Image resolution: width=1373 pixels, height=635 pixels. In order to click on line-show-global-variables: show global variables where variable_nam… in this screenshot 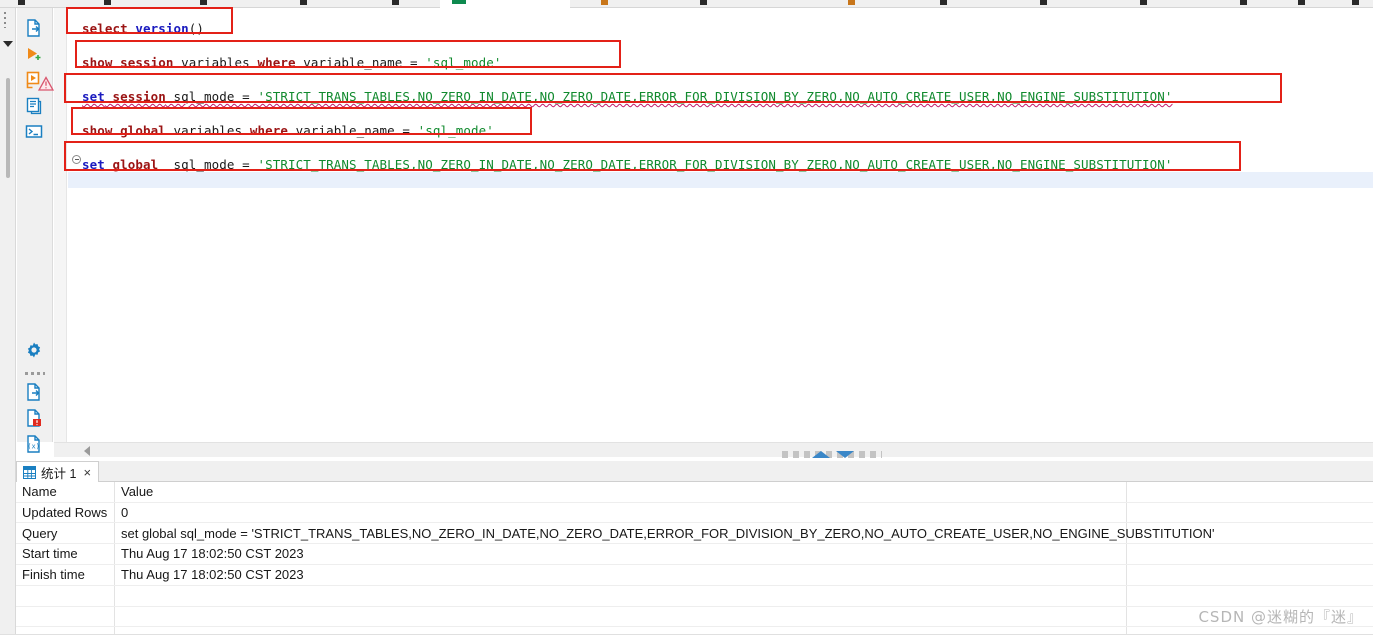, I will do `click(288, 131)`.